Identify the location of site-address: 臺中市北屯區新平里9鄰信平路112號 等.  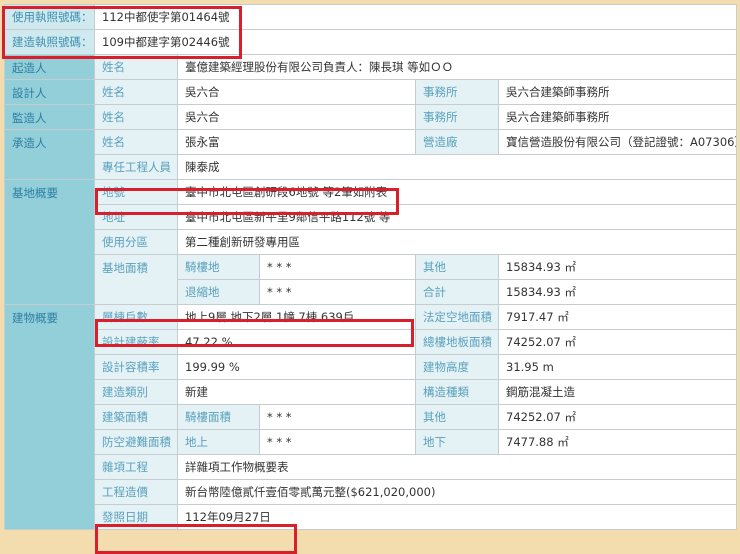
(457, 217).